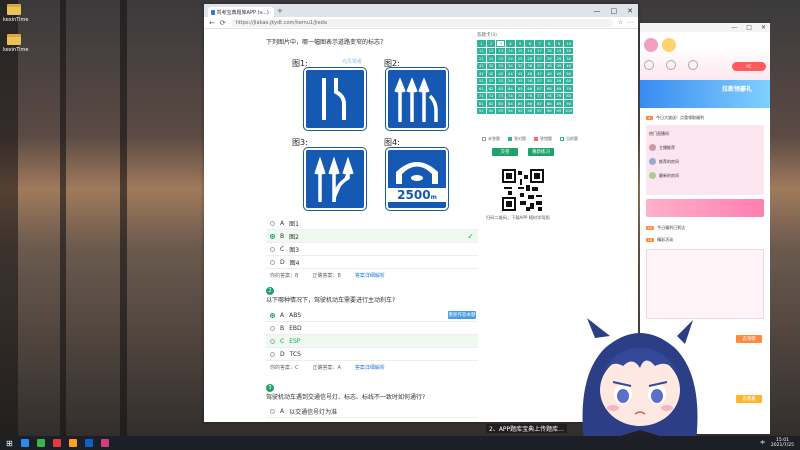  Describe the element at coordinates (763, 27) in the screenshot. I see `app-close-button: ✕` at that location.